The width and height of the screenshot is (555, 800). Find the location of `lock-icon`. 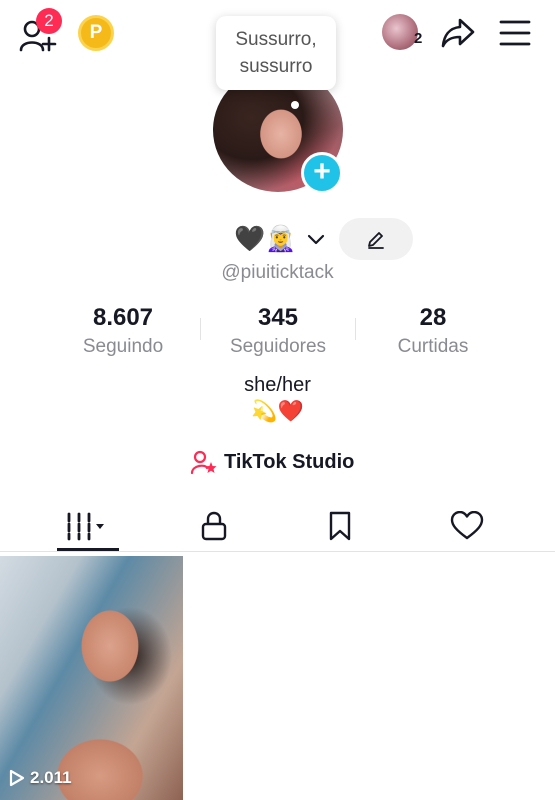

lock-icon is located at coordinates (214, 526).